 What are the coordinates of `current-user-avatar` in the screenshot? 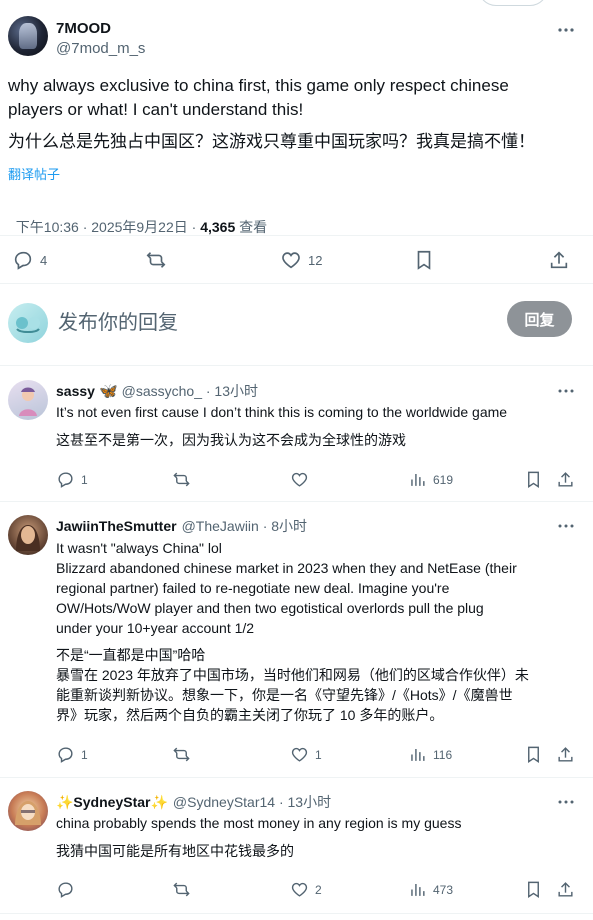 It's located at (28, 323).